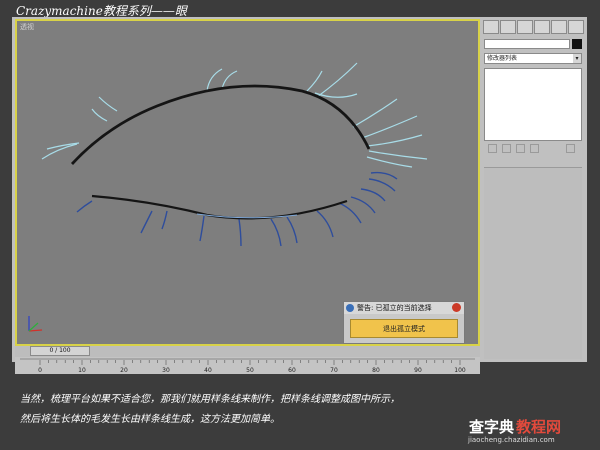 The image size is (600, 450). I want to click on show-end-result-icon, so click(506, 148).